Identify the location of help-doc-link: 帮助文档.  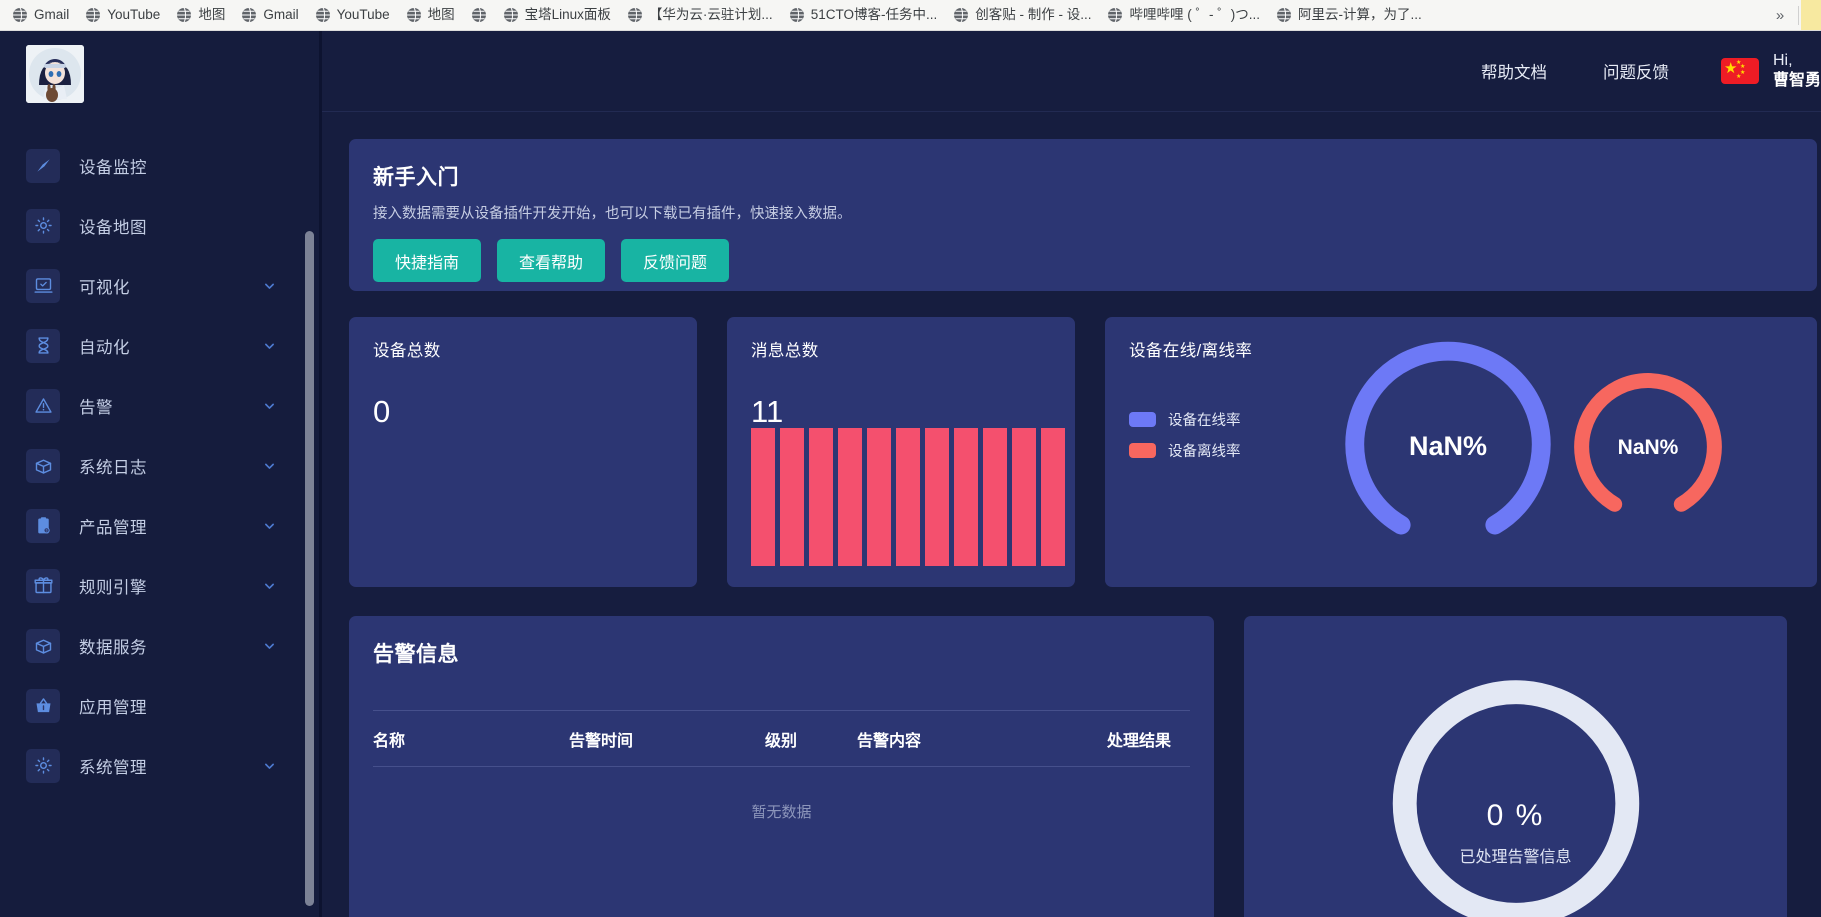
(1514, 71).